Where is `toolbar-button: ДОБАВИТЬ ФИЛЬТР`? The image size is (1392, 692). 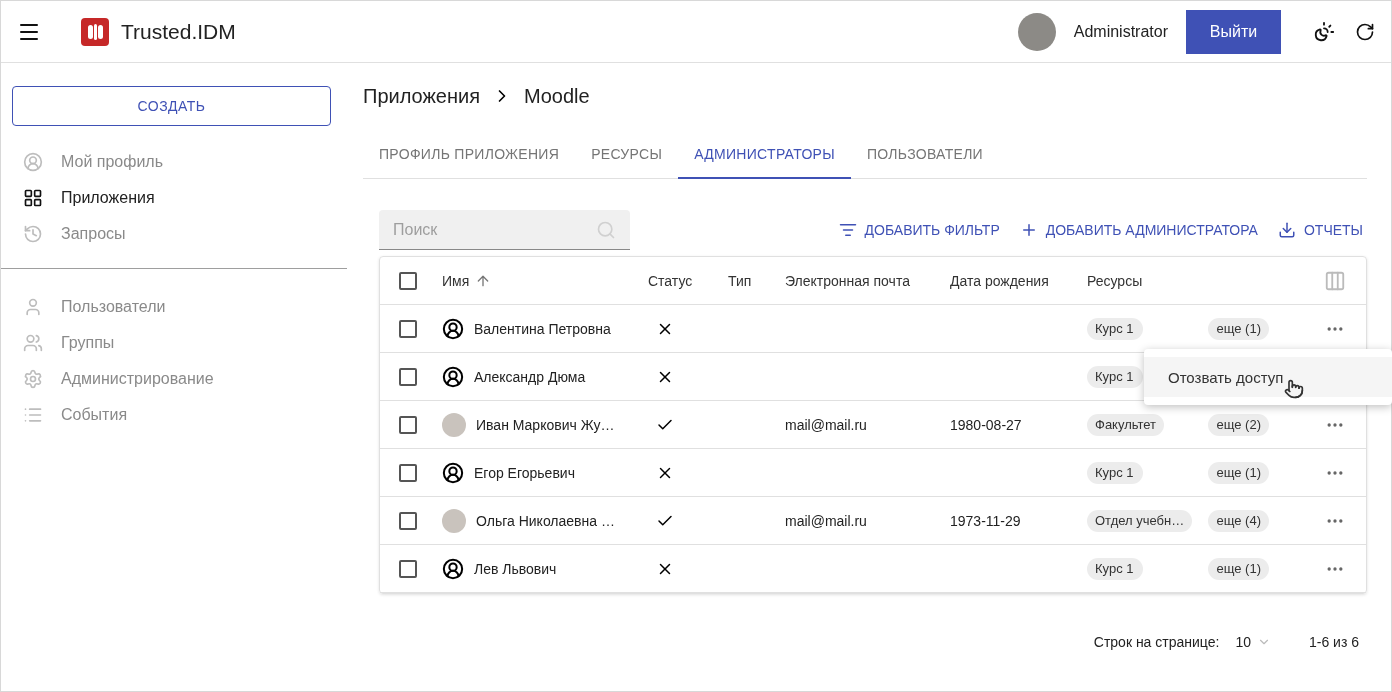
toolbar-button: ДОБАВИТЬ ФИЛЬТР is located at coordinates (919, 230).